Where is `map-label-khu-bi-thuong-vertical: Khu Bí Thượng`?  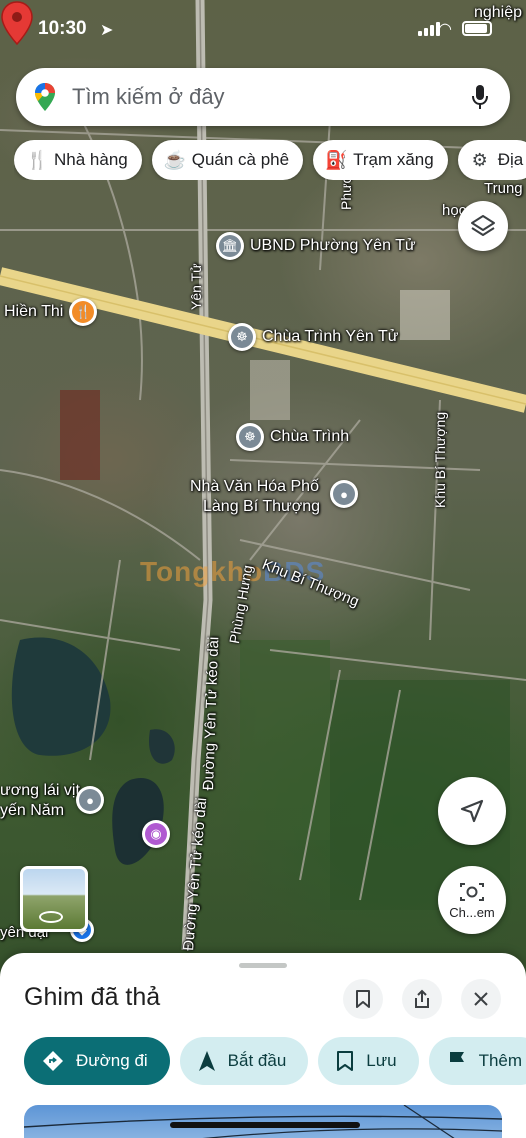
map-label-khu-bi-thuong-vertical: Khu Bí Thượng is located at coordinates (440, 459).